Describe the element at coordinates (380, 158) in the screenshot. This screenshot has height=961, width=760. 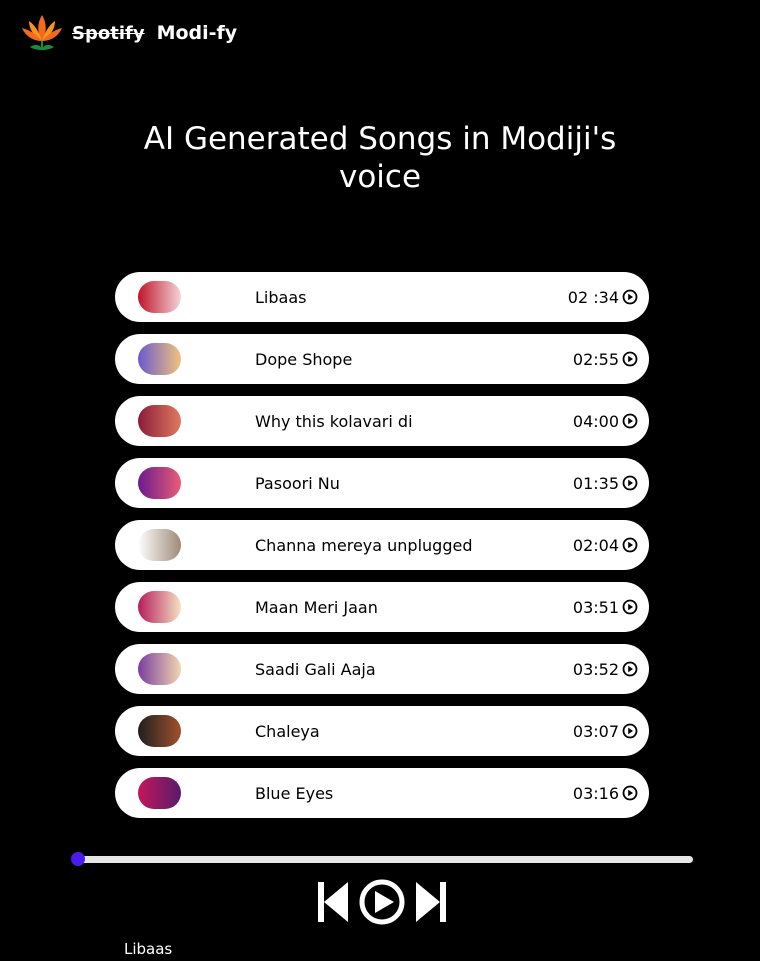
I see `page-title: AI Generated Songs in Modiji's voice` at that location.